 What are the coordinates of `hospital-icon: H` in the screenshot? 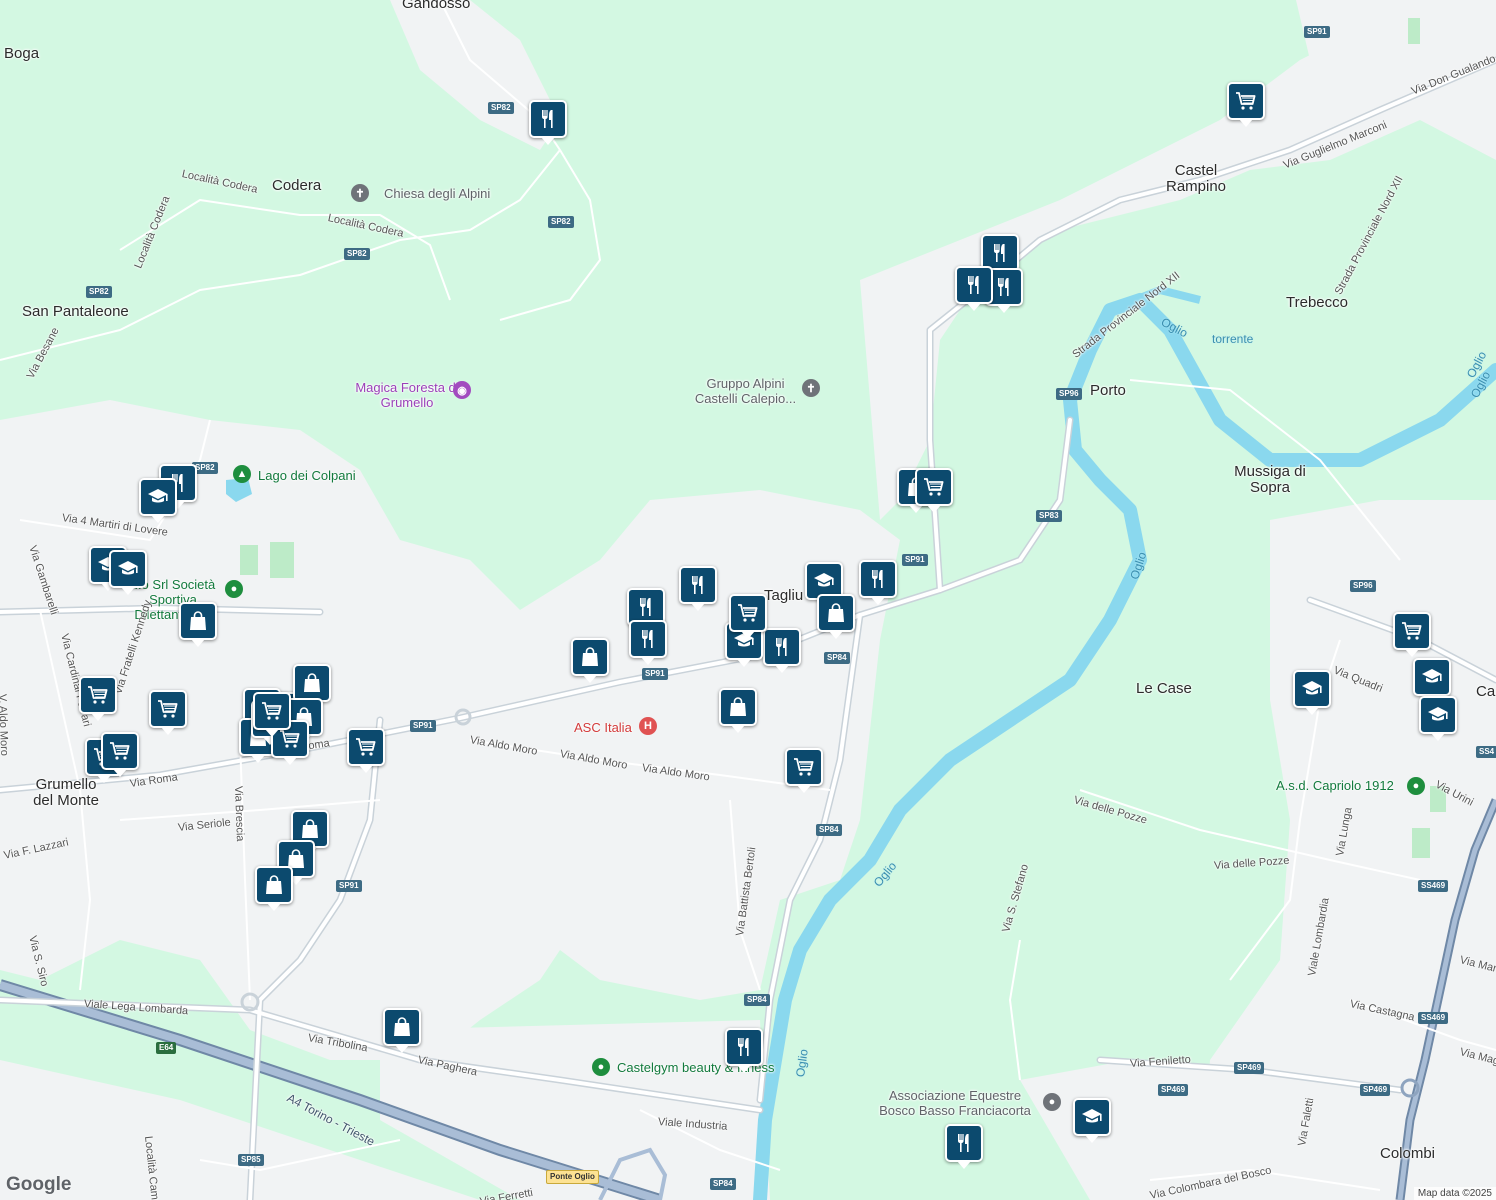 It's located at (648, 726).